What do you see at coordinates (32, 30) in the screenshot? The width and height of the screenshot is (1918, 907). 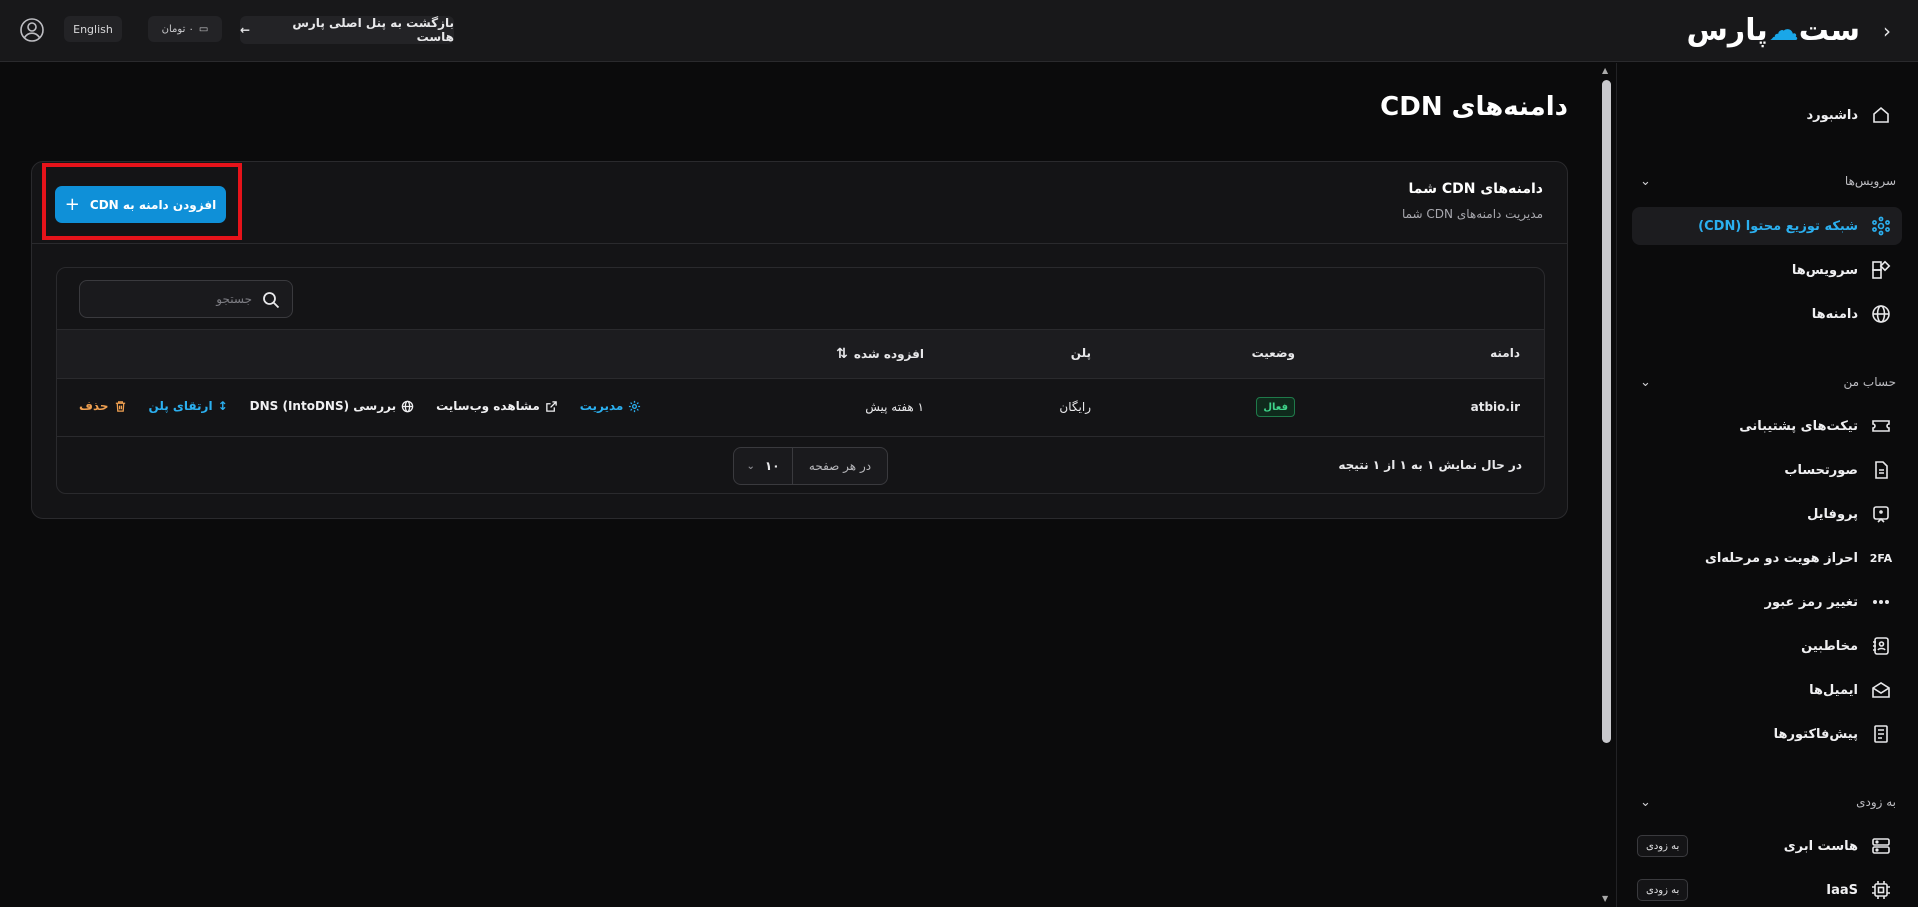 I see `user-account-icon` at bounding box center [32, 30].